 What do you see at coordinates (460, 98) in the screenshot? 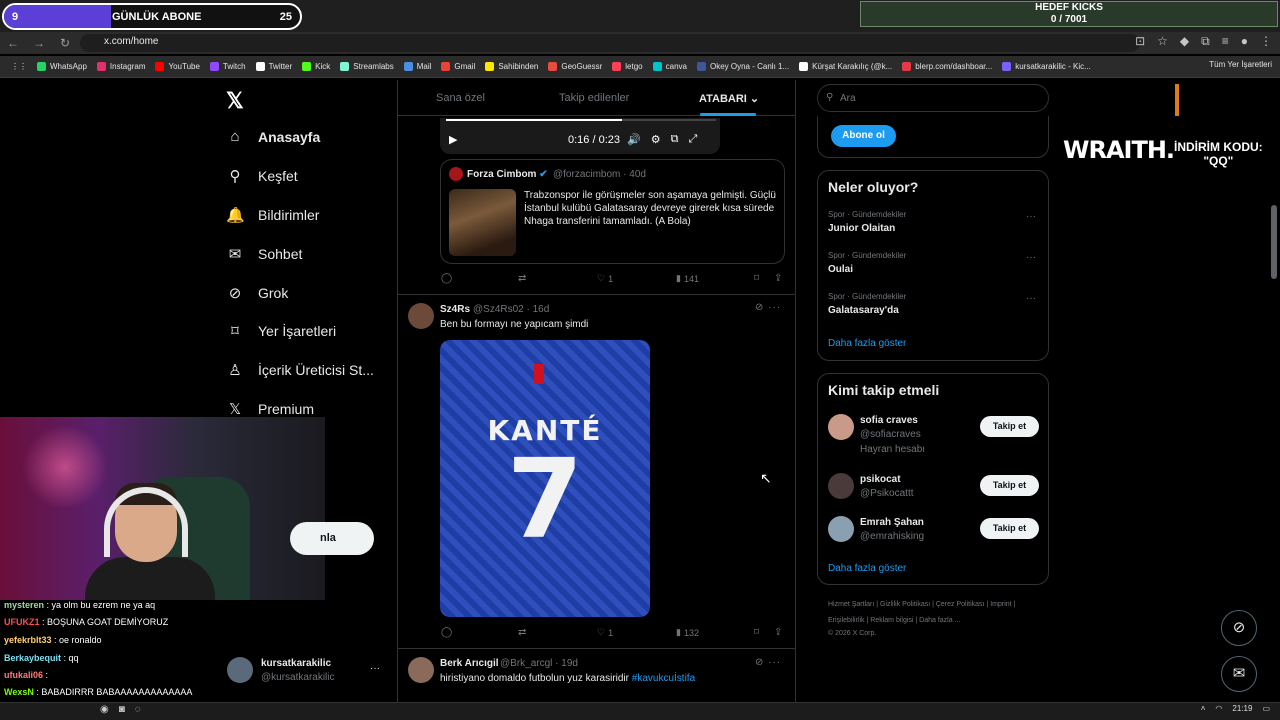
I see `tab-for-you: Sana özel` at bounding box center [460, 98].